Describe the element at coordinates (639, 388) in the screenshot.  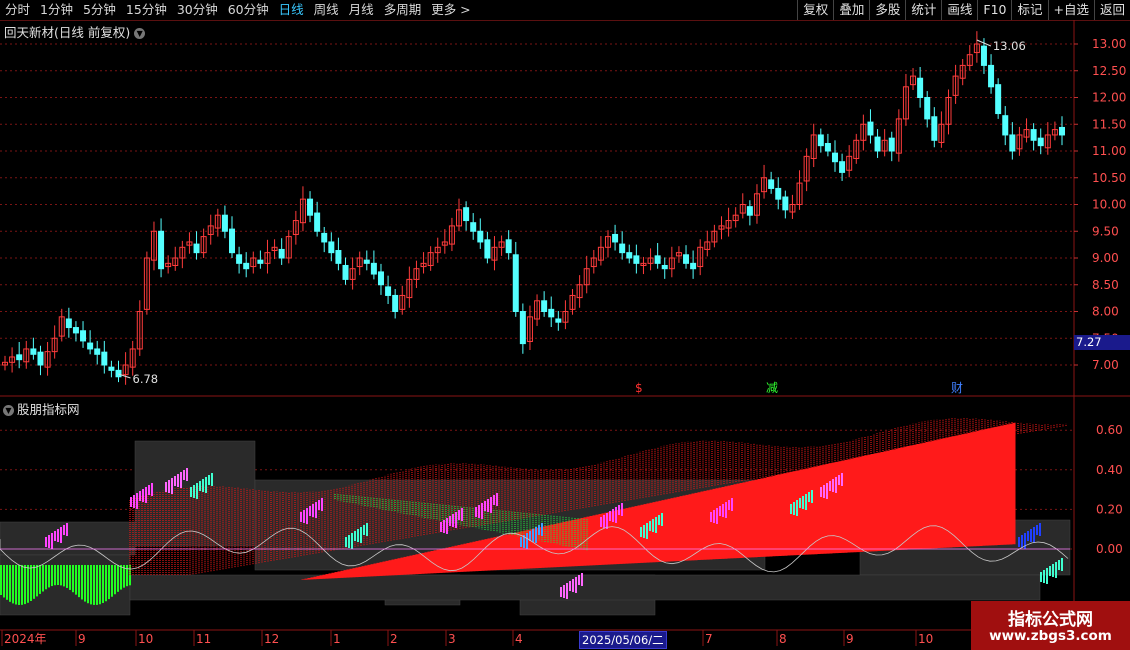
I see `event-marker: $` at that location.